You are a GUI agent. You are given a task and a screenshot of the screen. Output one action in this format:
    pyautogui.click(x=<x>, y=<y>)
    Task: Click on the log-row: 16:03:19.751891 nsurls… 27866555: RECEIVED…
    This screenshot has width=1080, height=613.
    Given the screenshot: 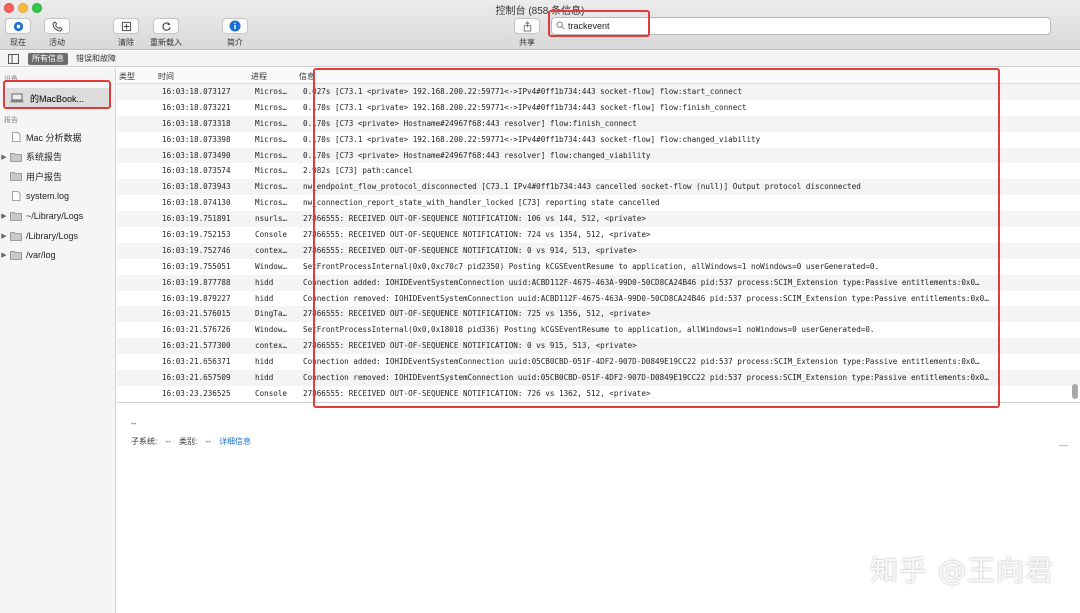 What is the action you would take?
    pyautogui.click(x=598, y=219)
    